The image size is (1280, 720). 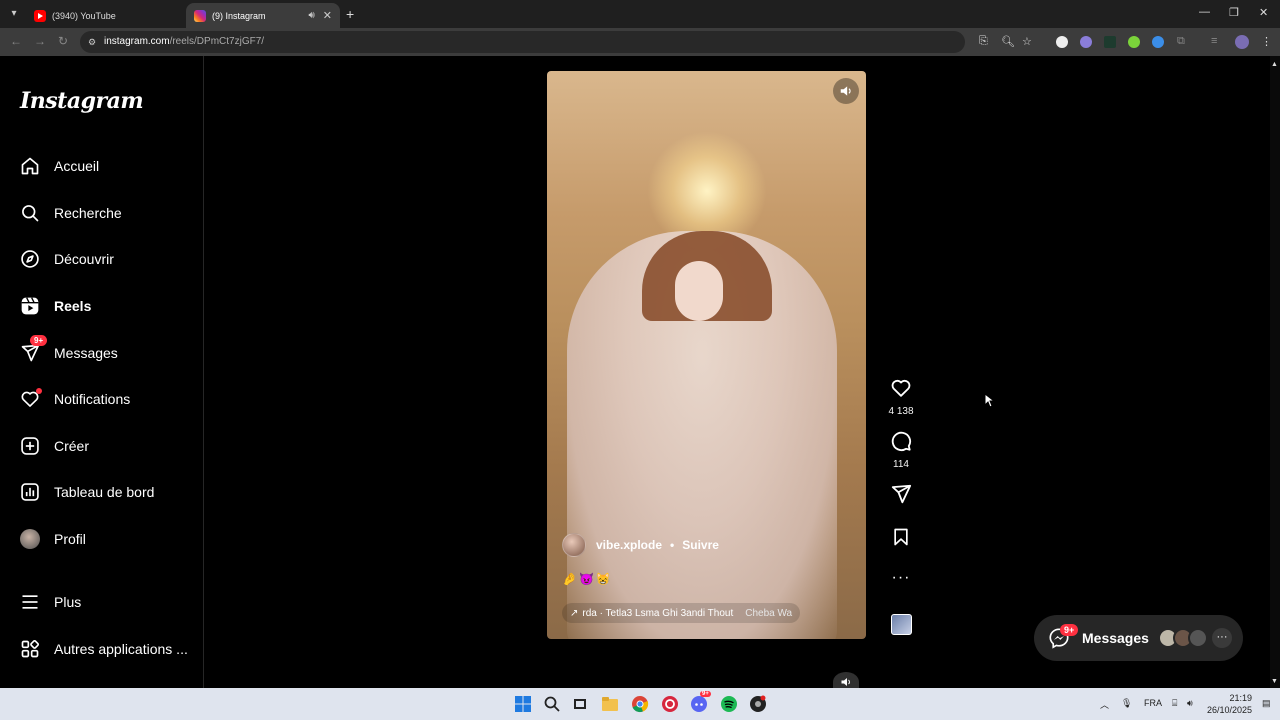 What do you see at coordinates (1174, 703) in the screenshot?
I see `network-icon: ⌸` at bounding box center [1174, 703].